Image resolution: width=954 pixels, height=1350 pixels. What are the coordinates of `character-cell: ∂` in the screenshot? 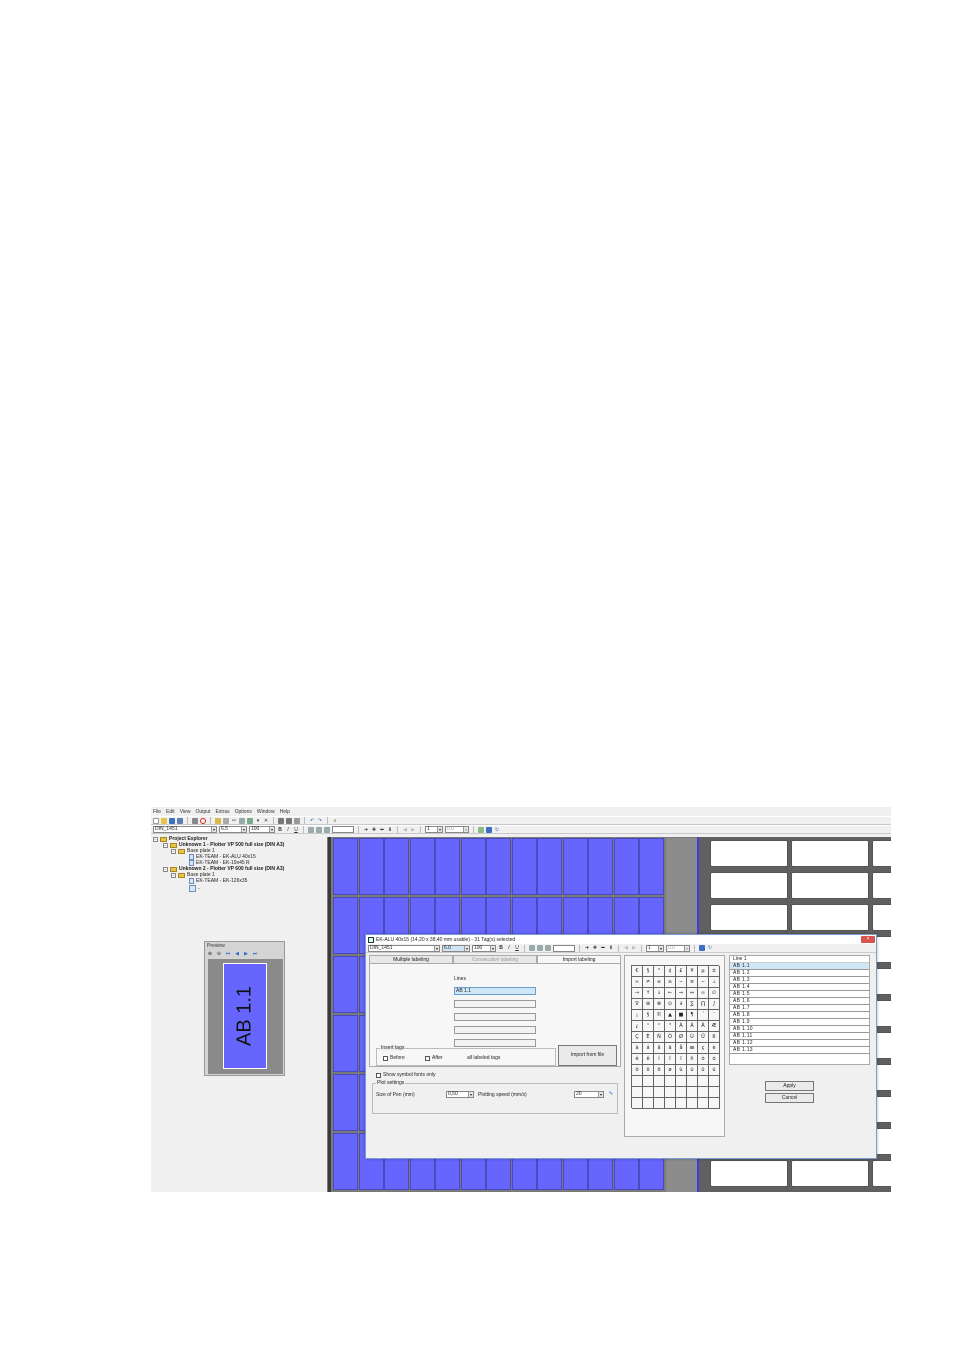 It's located at (681, 1004).